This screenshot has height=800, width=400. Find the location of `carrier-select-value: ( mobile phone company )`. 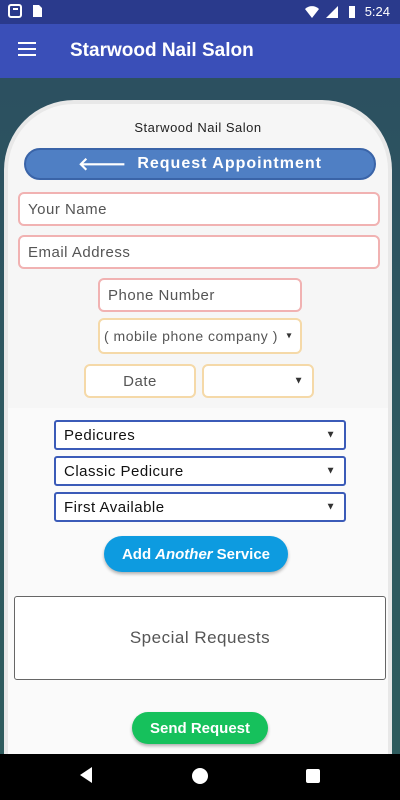

carrier-select-value: ( mobile phone company ) is located at coordinates (191, 336).